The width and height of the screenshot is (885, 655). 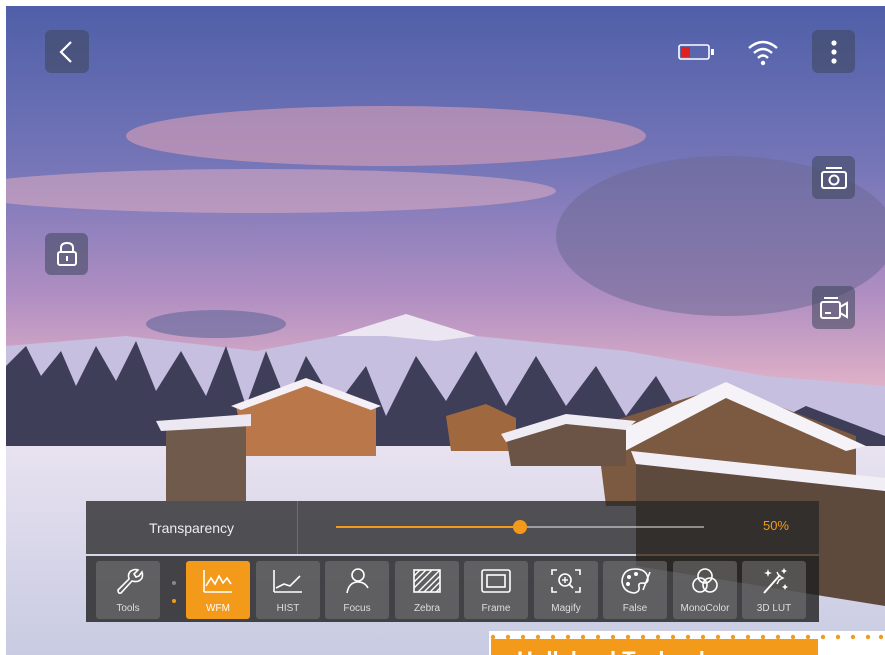 I want to click on camera-icon, so click(x=833, y=177).